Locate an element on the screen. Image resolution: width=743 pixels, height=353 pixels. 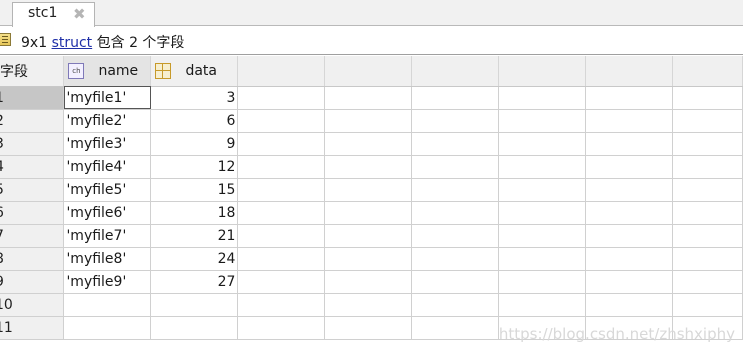
row-header: 6 is located at coordinates (32, 213).